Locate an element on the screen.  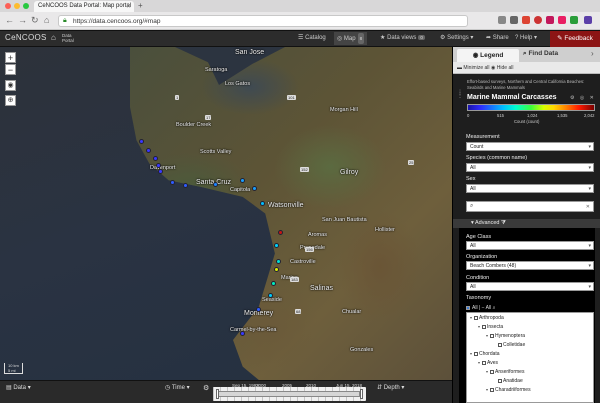
map-label-san-juan-bautista: San Juan Bautista is located at coordinates (344, 220).